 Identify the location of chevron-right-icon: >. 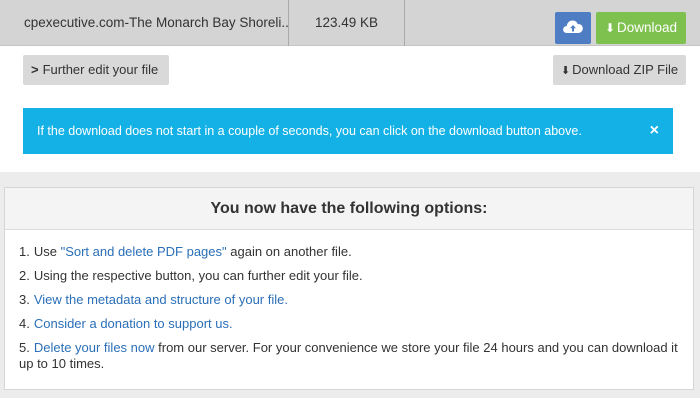
(35, 69).